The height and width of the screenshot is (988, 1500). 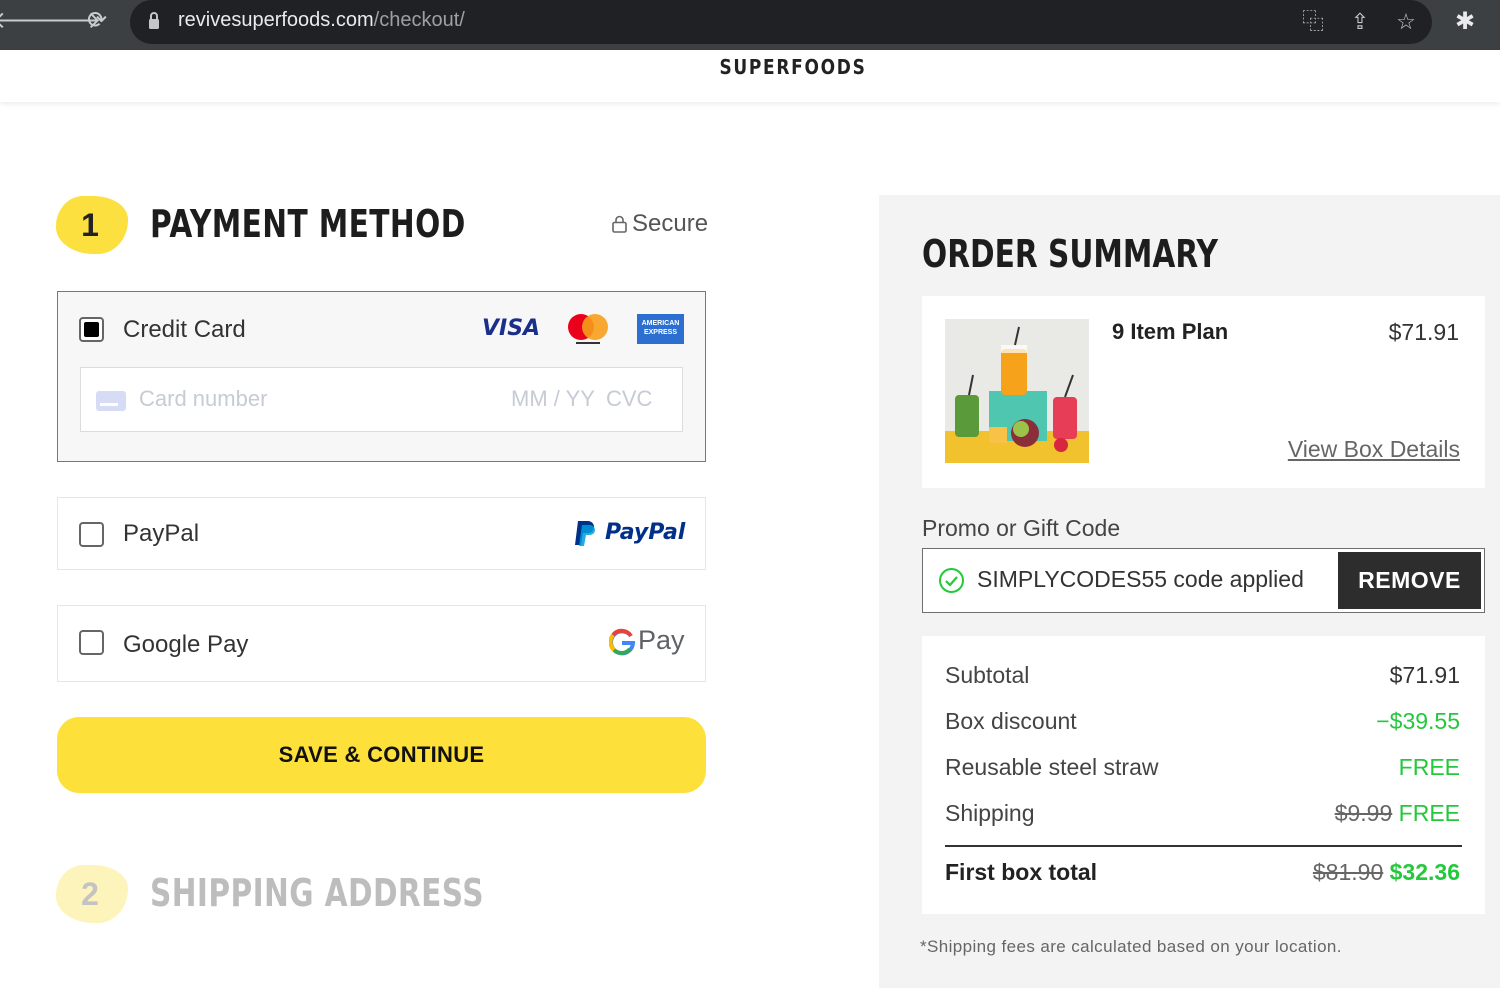 I want to click on extensions-puzzle-icon: ✱, so click(x=1465, y=22).